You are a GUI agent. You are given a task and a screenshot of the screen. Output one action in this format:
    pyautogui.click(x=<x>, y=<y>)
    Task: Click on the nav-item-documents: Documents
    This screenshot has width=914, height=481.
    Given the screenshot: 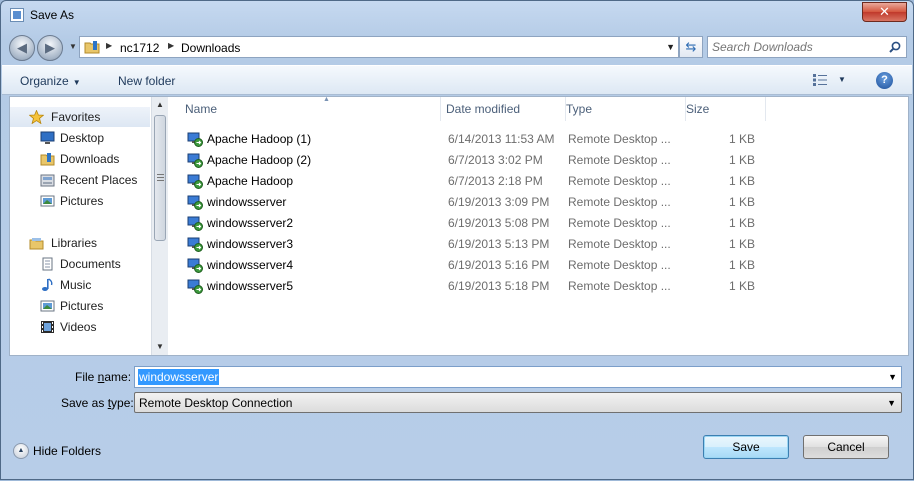 What is the action you would take?
    pyautogui.click(x=80, y=264)
    